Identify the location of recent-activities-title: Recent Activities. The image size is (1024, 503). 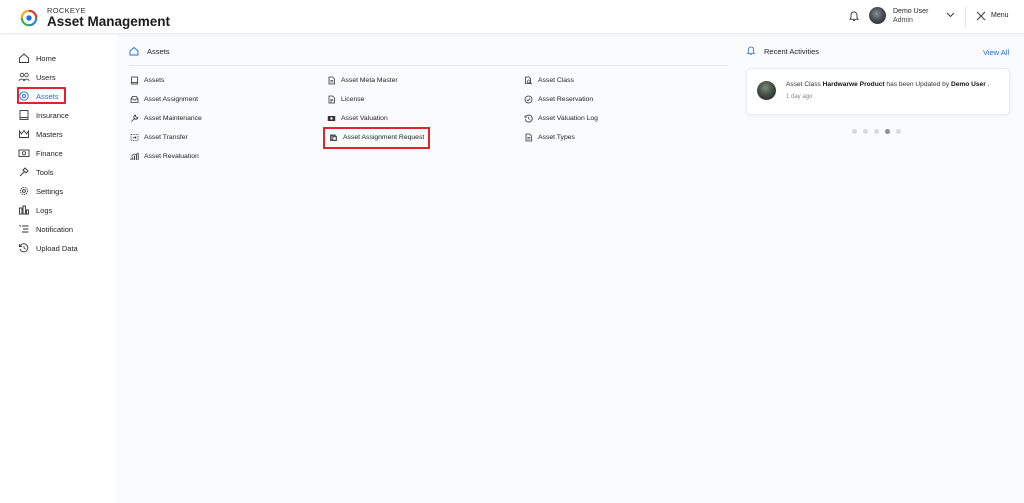
(782, 51).